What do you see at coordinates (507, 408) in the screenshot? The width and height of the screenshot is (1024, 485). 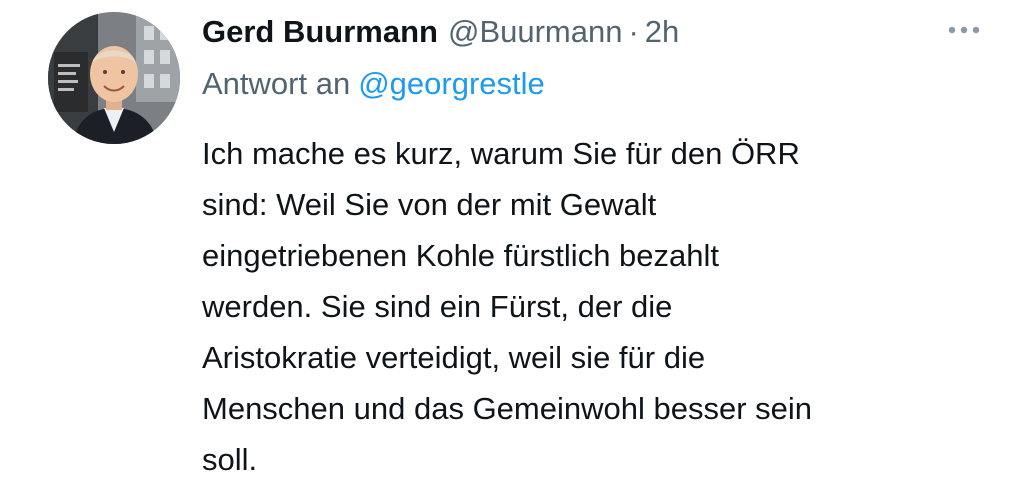 I see `tweet-text-line: Menschen und das Gemeinwohl besser sein` at bounding box center [507, 408].